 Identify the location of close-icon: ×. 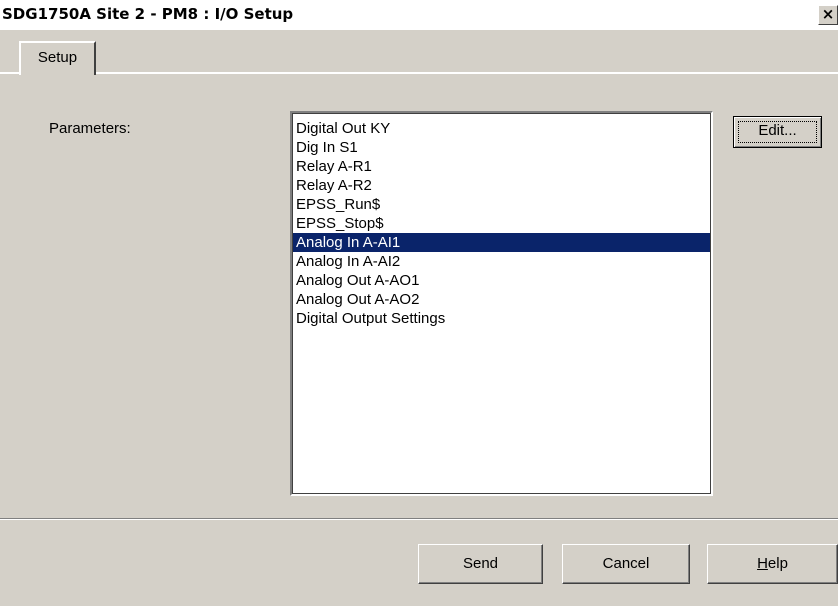
(828, 14).